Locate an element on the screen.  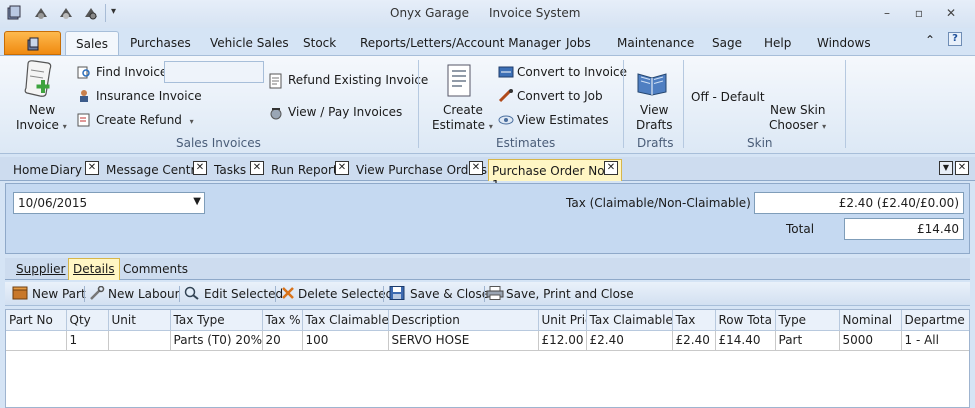
close-purchase-order-icon: ✕ is located at coordinates (611, 168).